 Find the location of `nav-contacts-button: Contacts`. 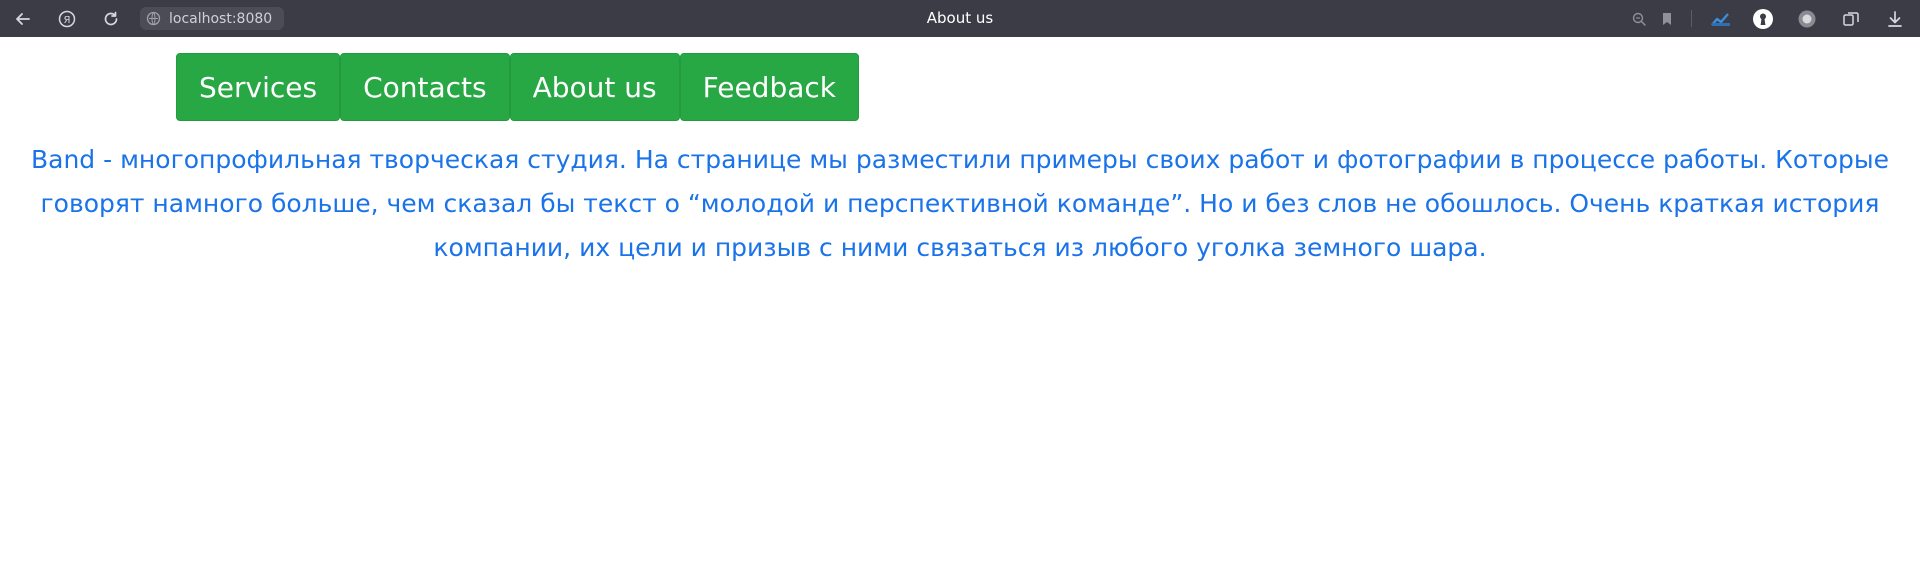

nav-contacts-button: Contacts is located at coordinates (425, 87).